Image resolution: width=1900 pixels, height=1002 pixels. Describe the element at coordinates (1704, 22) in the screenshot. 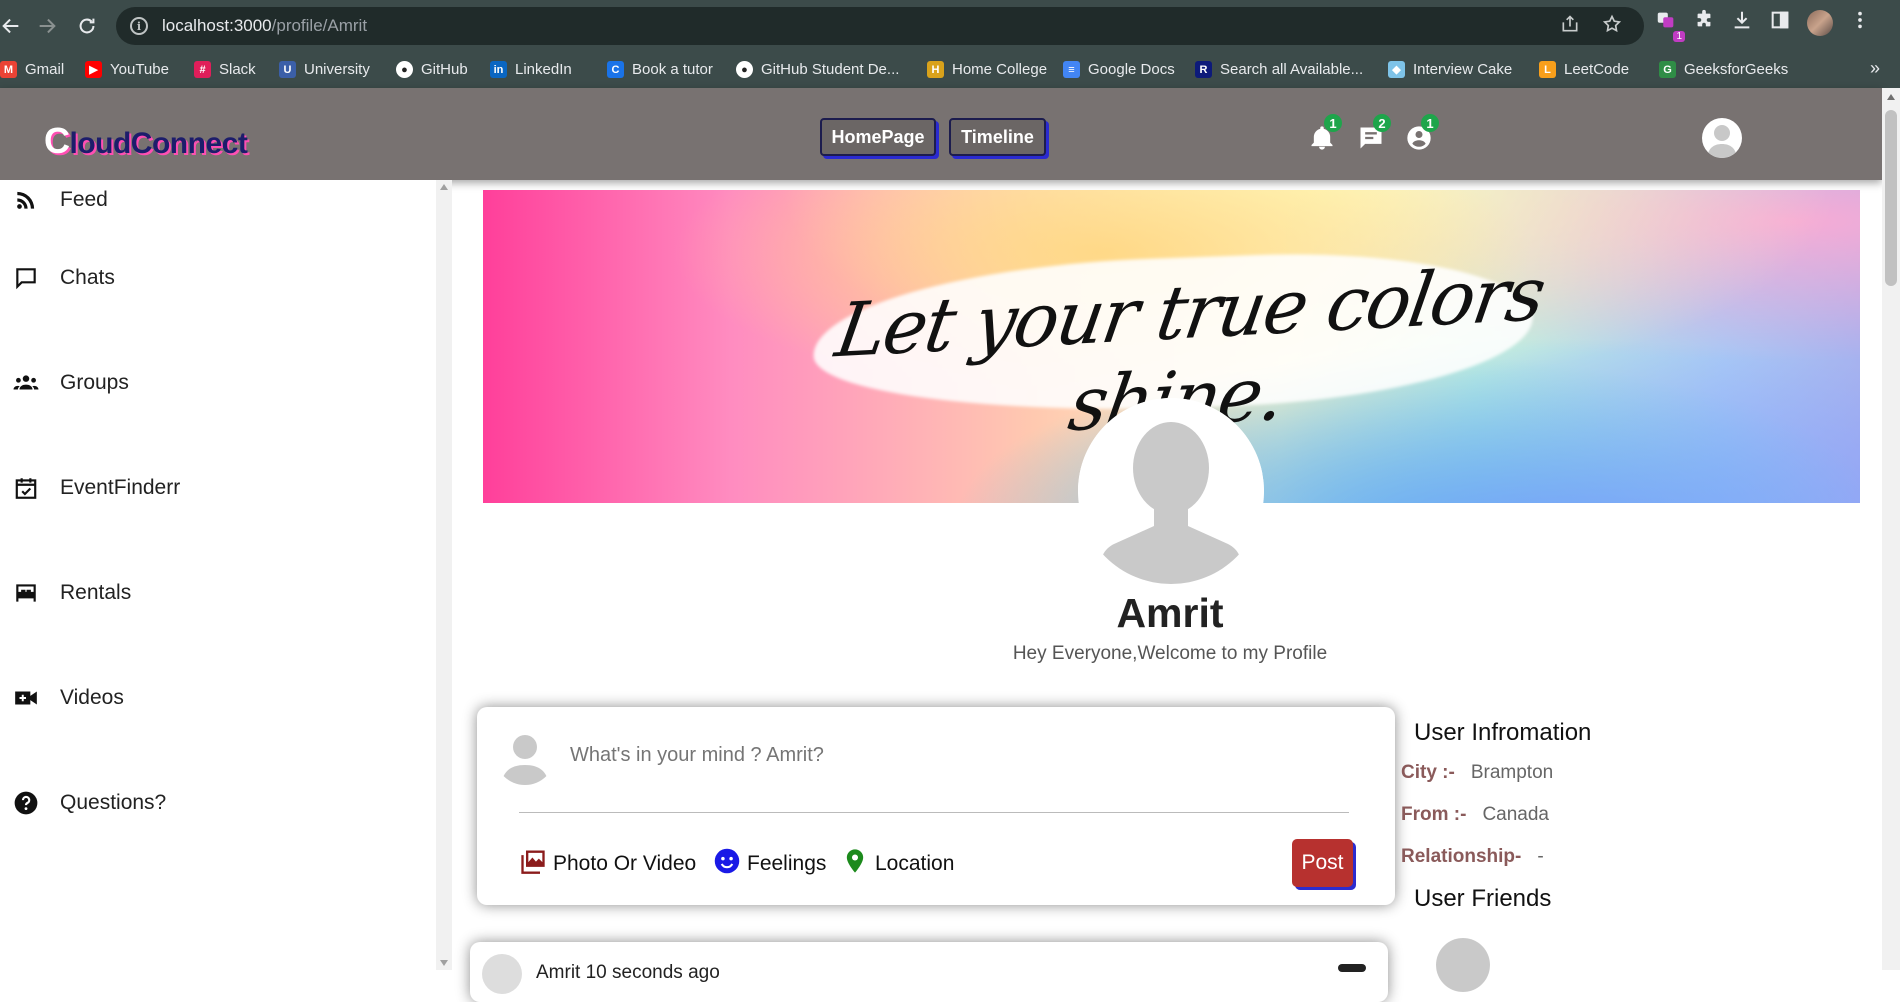

I see `puzzle-extensions-icon` at that location.